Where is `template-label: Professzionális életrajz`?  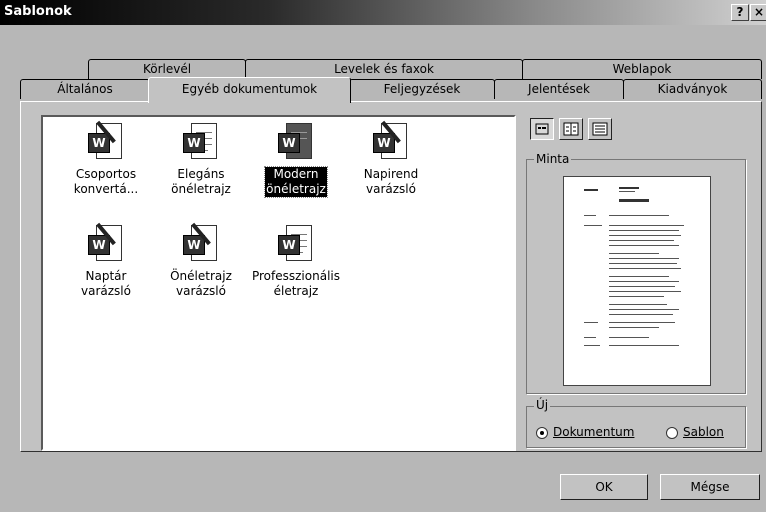 template-label: Professzionális életrajz is located at coordinates (295, 283).